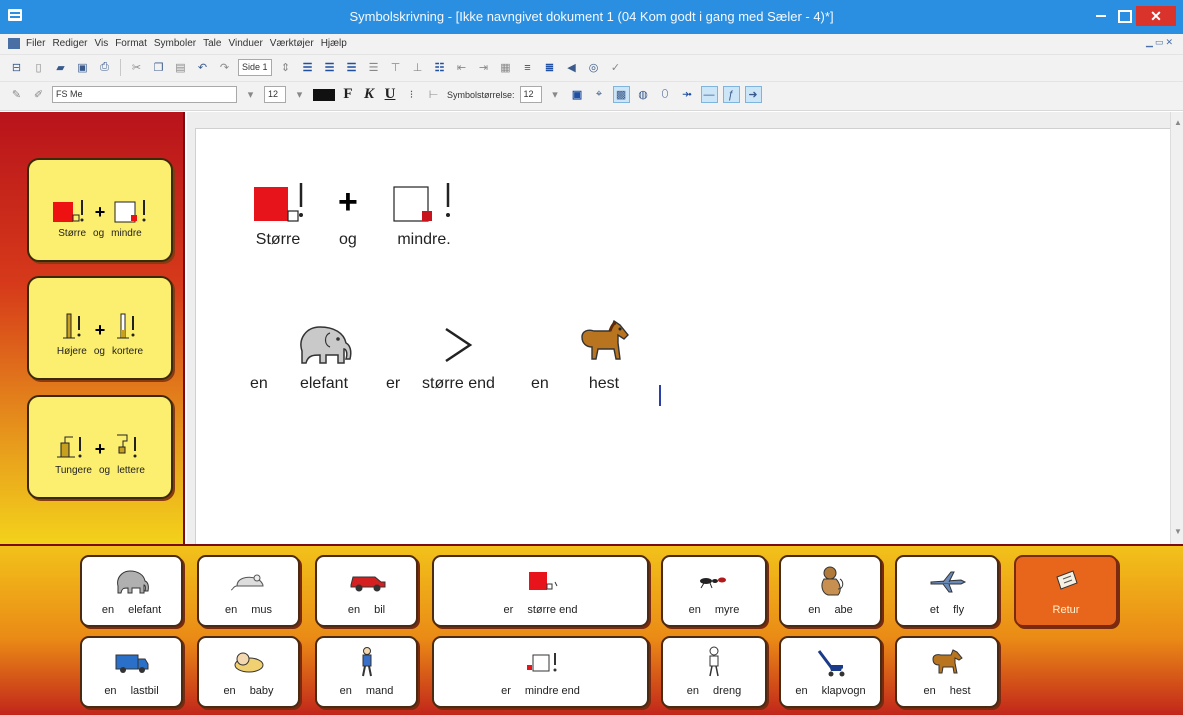 The height and width of the screenshot is (715, 1183). Describe the element at coordinates (621, 94) in the screenshot. I see `symbol-image-toggle: ▩` at that location.